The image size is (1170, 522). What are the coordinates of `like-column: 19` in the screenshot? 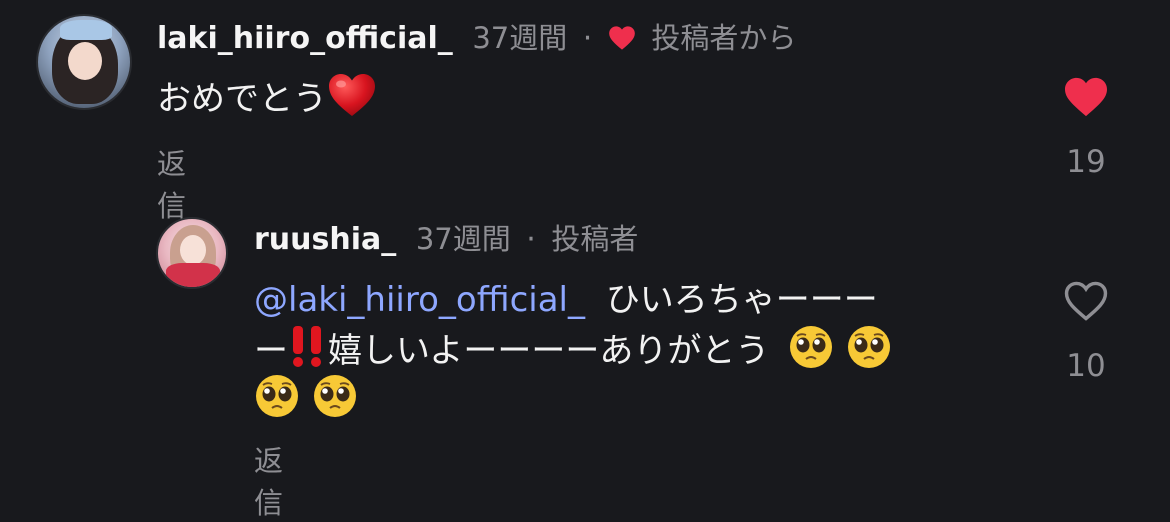 It's located at (1086, 128).